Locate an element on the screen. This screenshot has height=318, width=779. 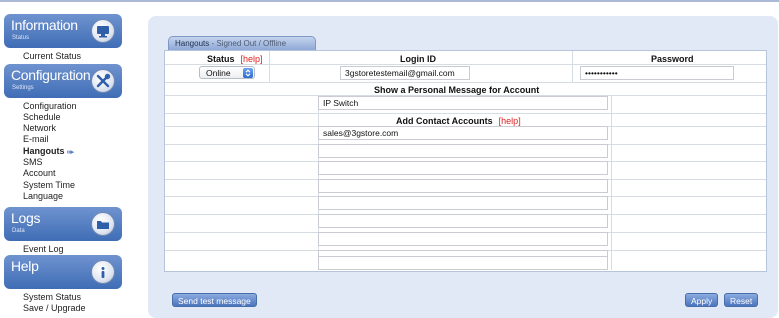
monitor-icon is located at coordinates (103, 31).